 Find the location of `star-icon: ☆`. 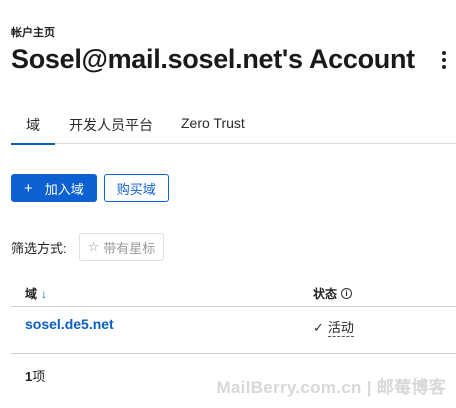

star-icon: ☆ is located at coordinates (93, 246).